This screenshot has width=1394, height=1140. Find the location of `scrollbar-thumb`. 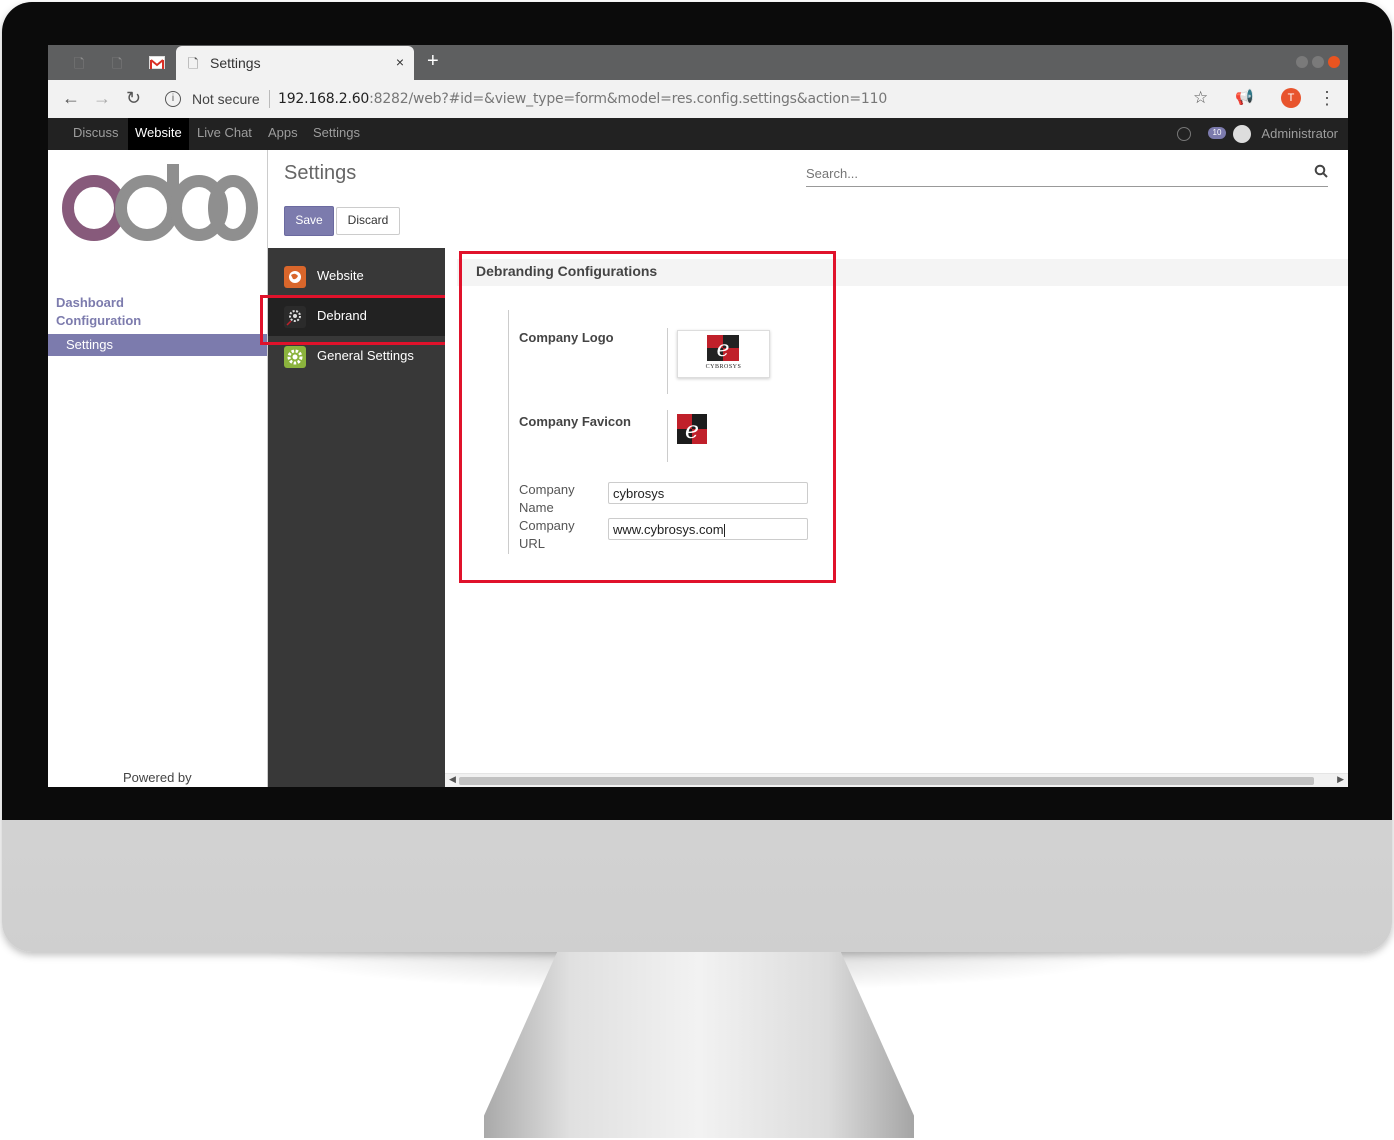

scrollbar-thumb is located at coordinates (886, 781).